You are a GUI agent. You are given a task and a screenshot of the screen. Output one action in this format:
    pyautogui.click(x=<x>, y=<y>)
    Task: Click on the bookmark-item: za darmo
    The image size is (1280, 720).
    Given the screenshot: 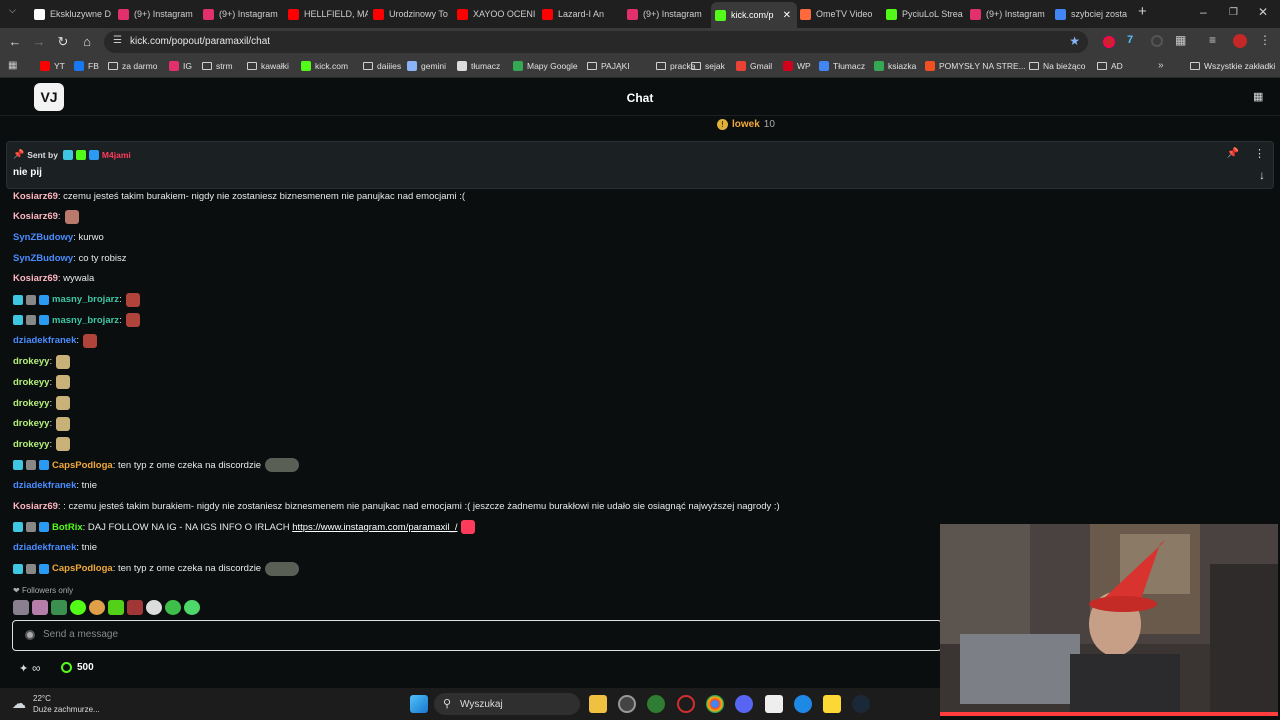 What is the action you would take?
    pyautogui.click(x=132, y=66)
    